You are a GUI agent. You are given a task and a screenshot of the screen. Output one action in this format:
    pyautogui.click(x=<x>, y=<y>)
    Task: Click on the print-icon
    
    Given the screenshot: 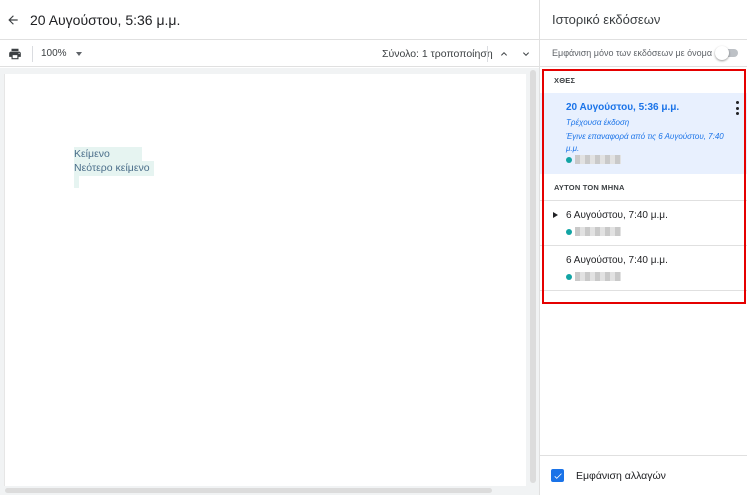 What is the action you would take?
    pyautogui.click(x=15, y=53)
    